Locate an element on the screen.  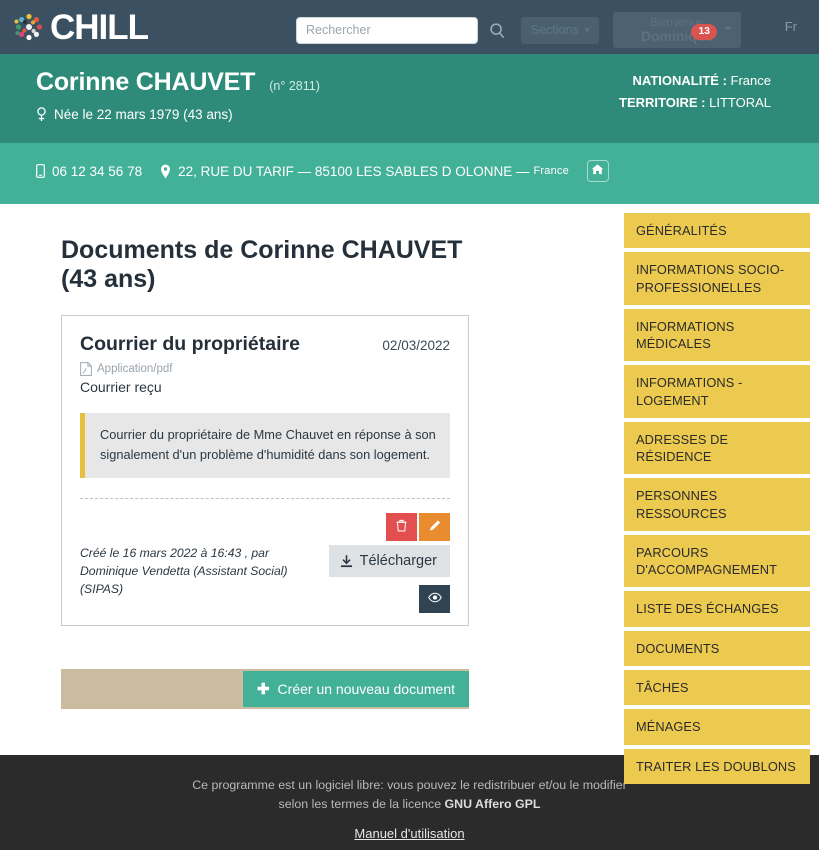
nationality-label: NATIONALITÉ : is located at coordinates (679, 80).